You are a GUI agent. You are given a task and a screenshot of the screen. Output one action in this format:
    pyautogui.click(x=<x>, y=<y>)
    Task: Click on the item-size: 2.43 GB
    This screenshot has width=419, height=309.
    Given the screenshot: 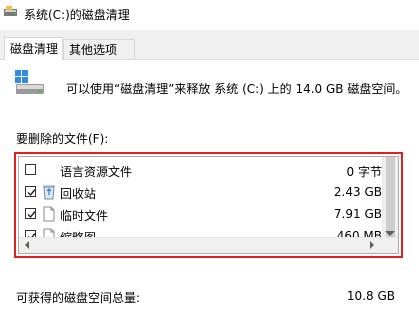 What is the action you would take?
    pyautogui.click(x=357, y=192)
    